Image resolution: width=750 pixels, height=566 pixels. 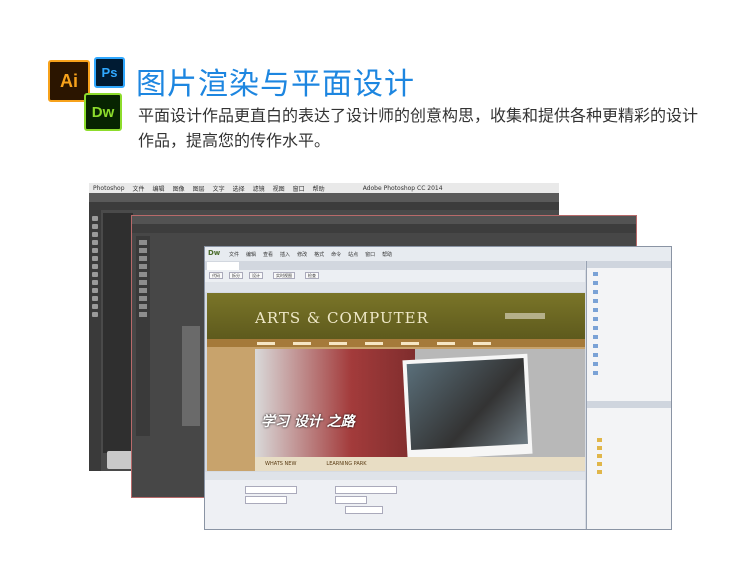 I want to click on mac-menu-item: 滤镜, so click(x=258, y=189).